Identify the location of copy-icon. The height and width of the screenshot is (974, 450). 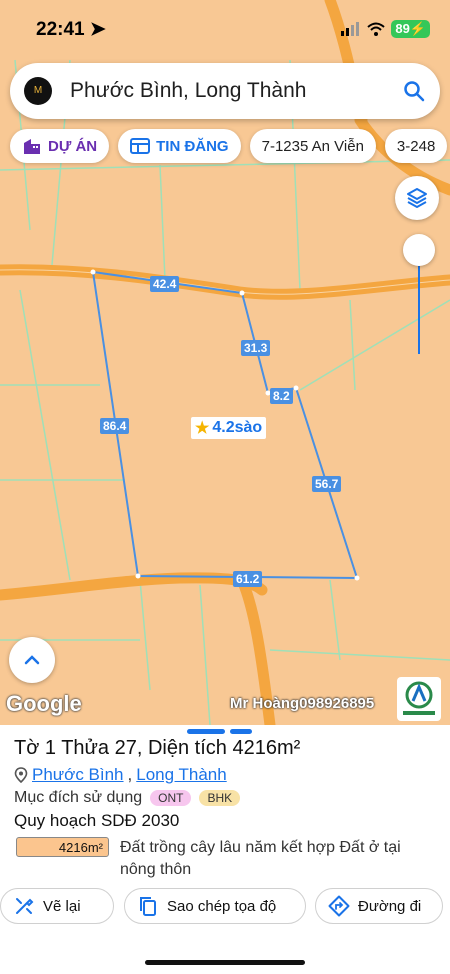
(148, 906).